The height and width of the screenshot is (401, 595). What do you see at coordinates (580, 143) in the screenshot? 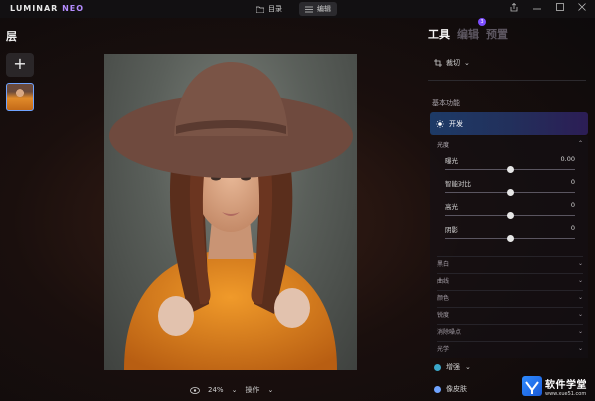
I see `chevron-up-icon: ⌃` at bounding box center [580, 143].